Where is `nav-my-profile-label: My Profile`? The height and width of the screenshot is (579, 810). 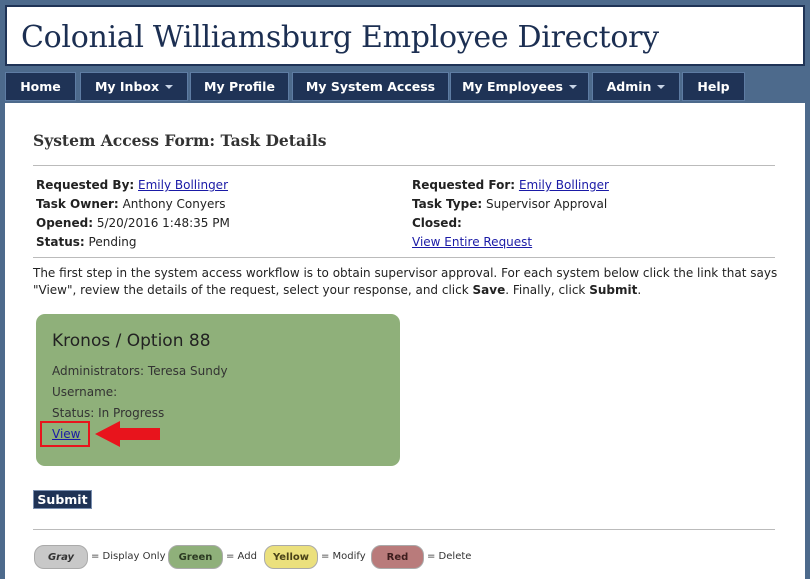
nav-my-profile-label: My Profile is located at coordinates (239, 86).